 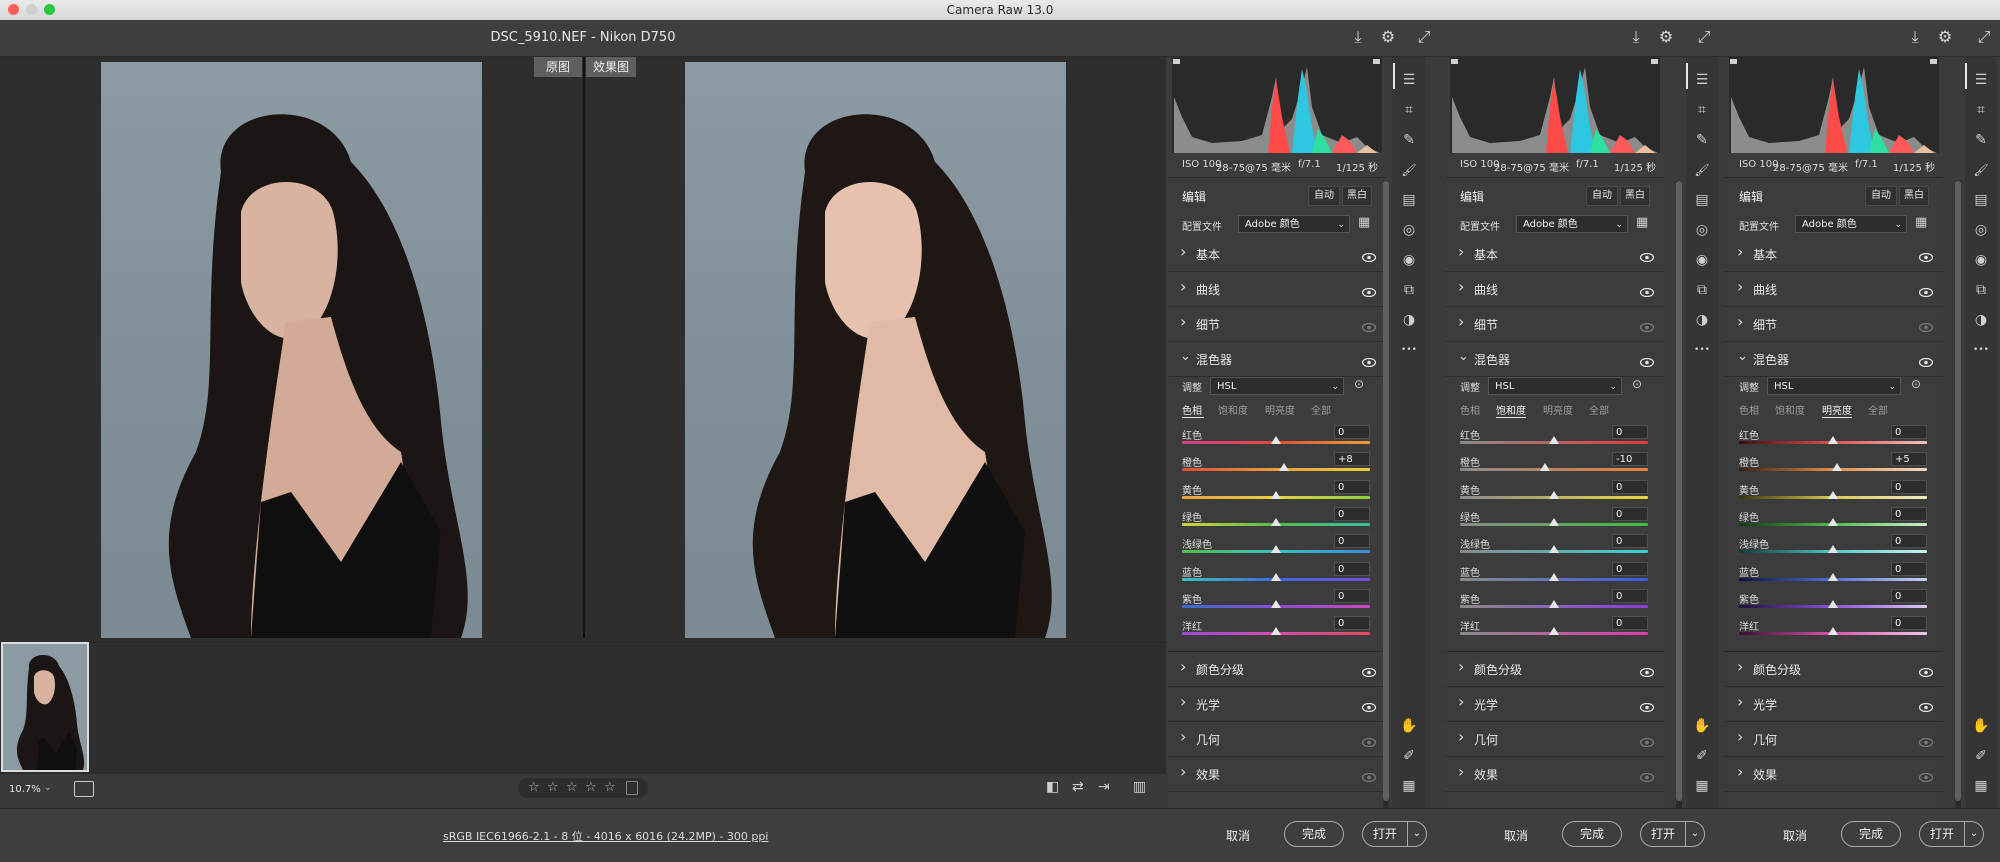 I want to click on image-stack-icon, so click(x=84, y=789).